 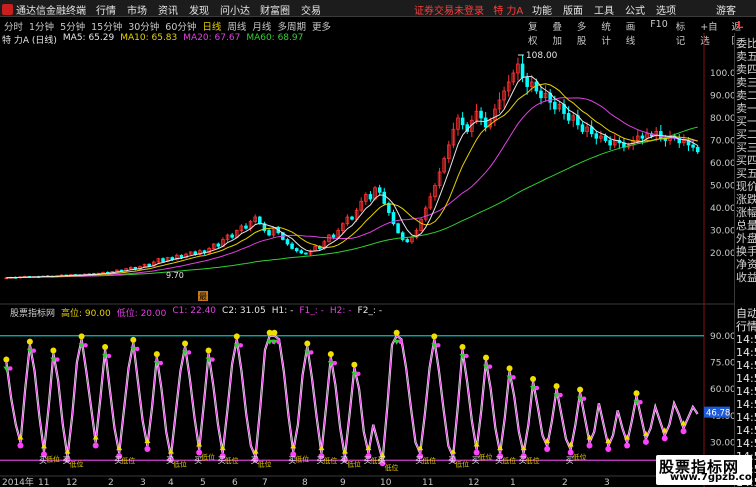 I want to click on watermark: 股票指标网 www.7gpzb.com, so click(x=706, y=470).